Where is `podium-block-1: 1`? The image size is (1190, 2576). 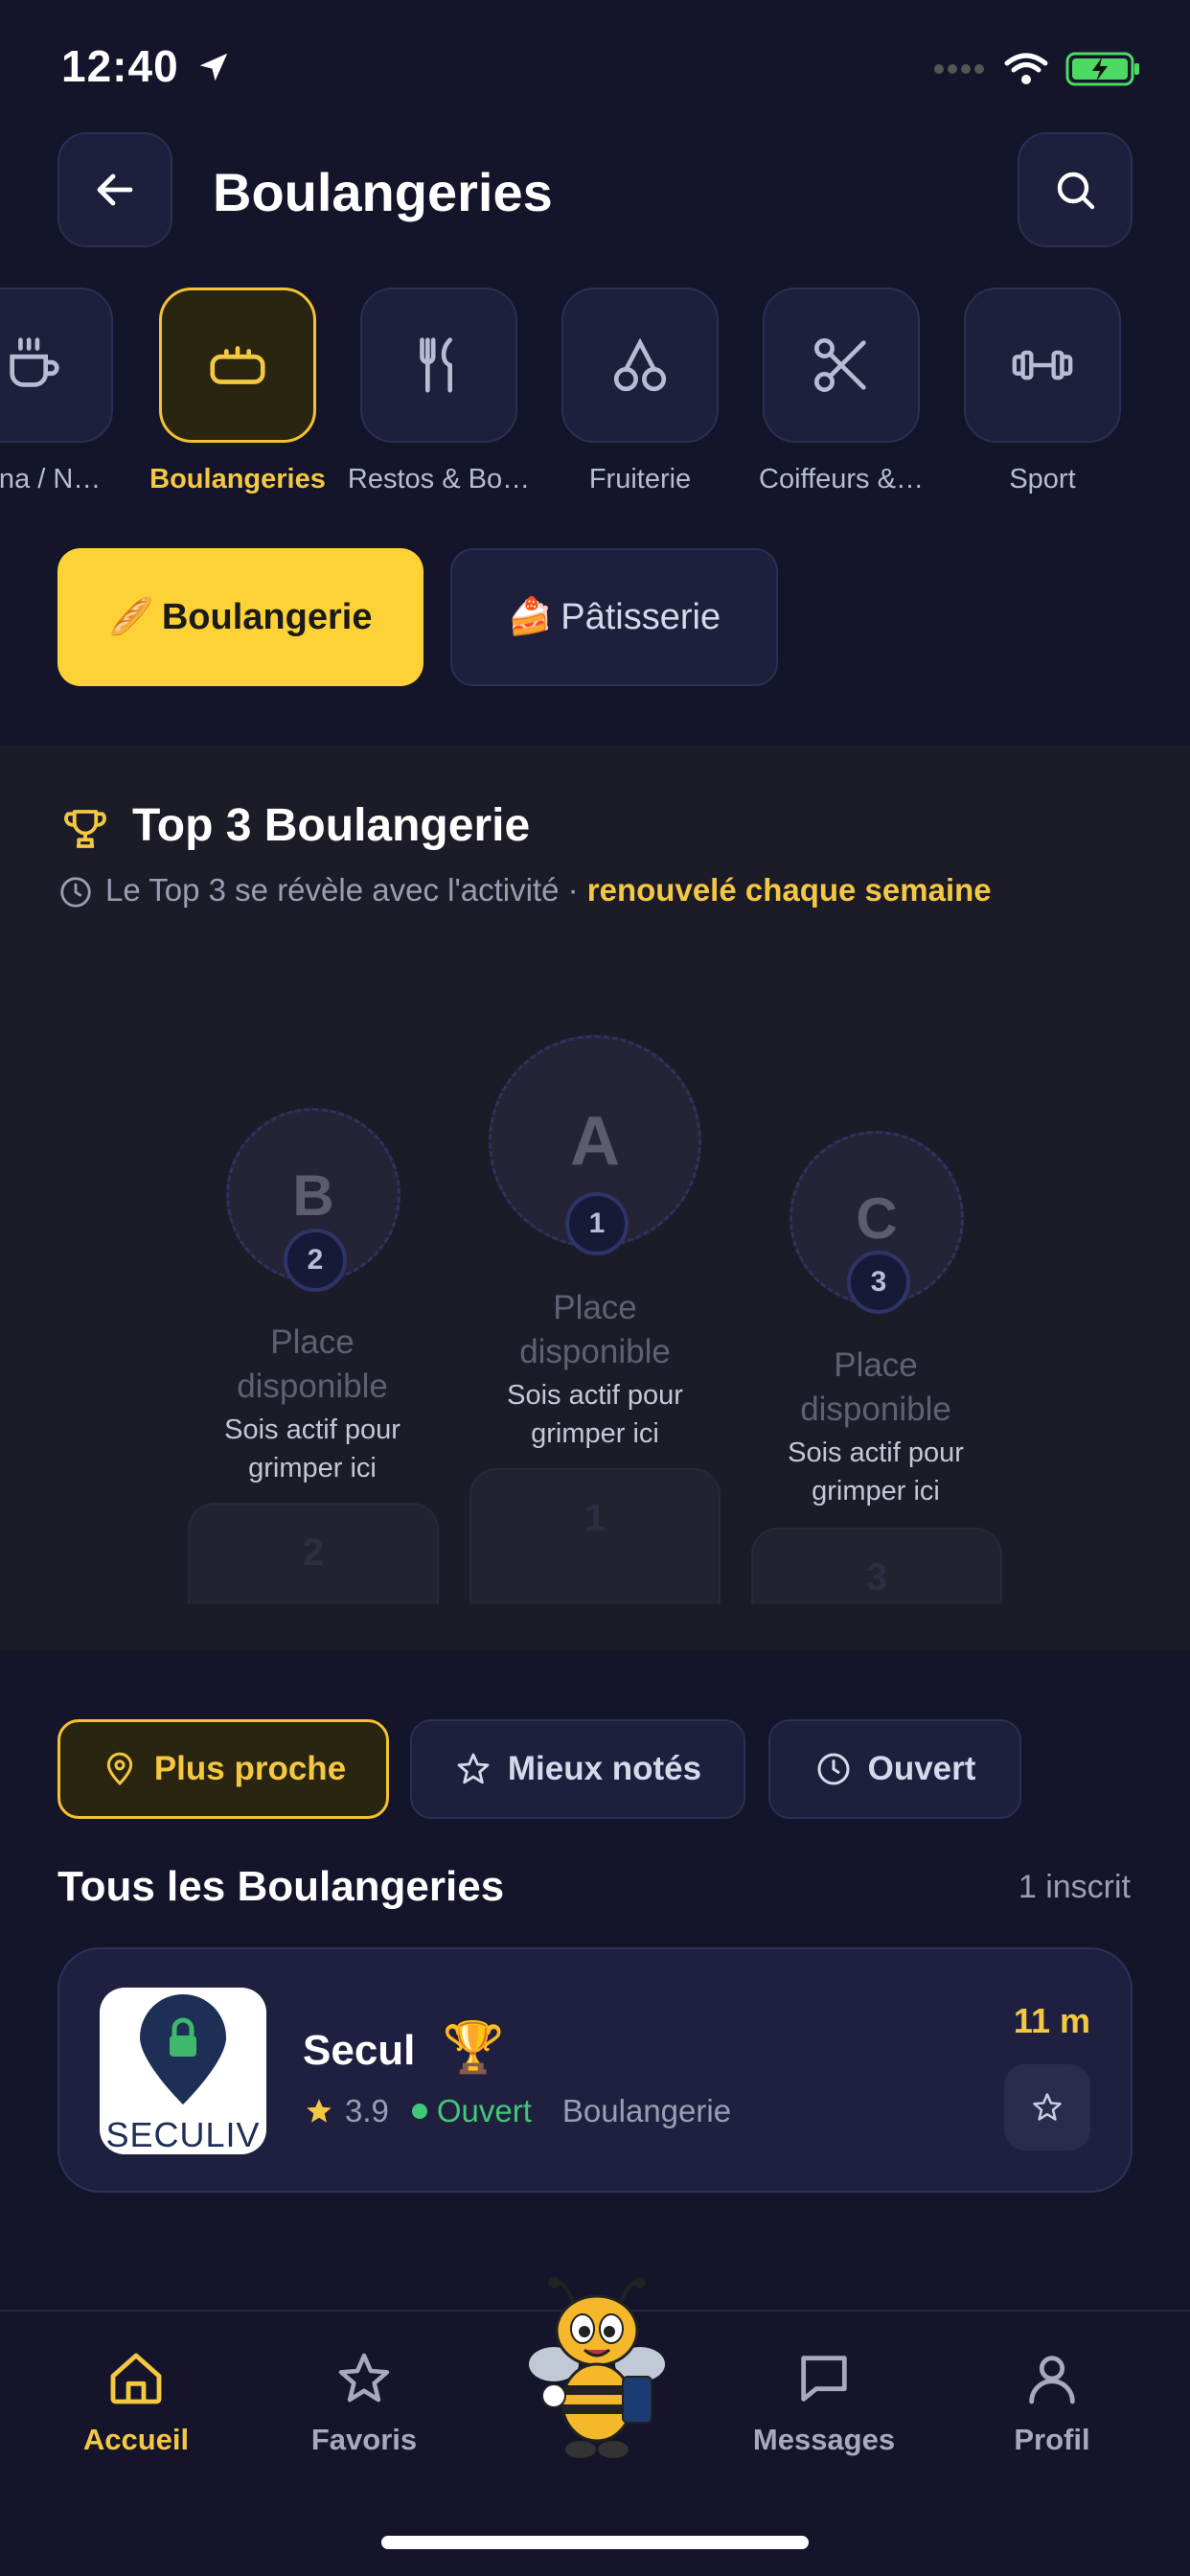 podium-block-1: 1 is located at coordinates (595, 1536).